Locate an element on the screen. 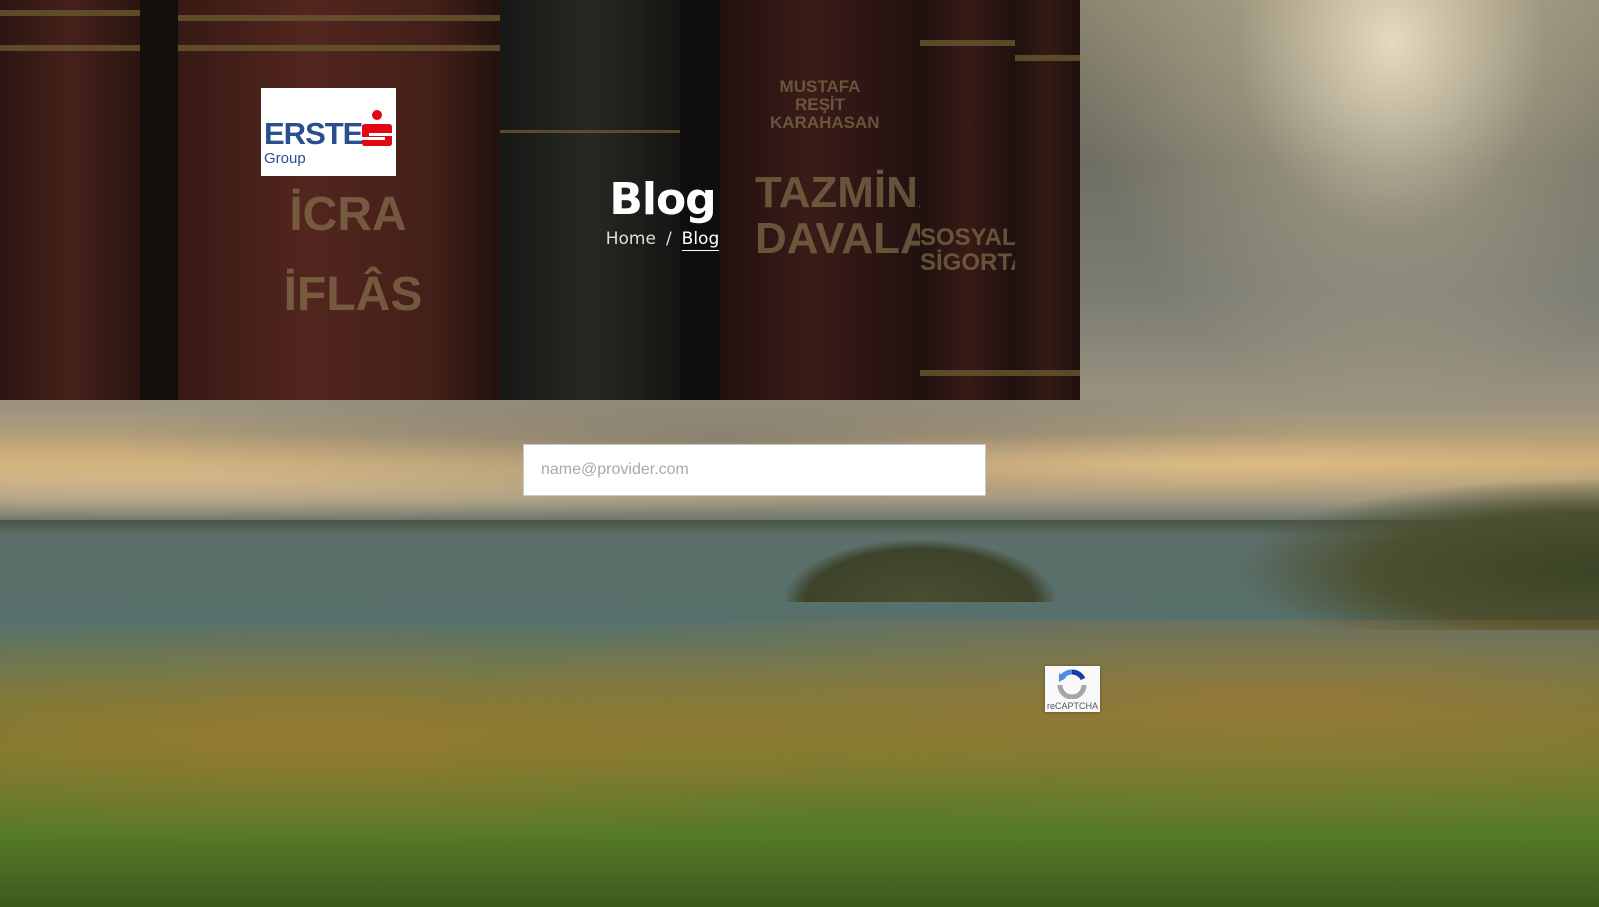 The width and height of the screenshot is (1599, 907). erste-s-icon is located at coordinates (377, 128).